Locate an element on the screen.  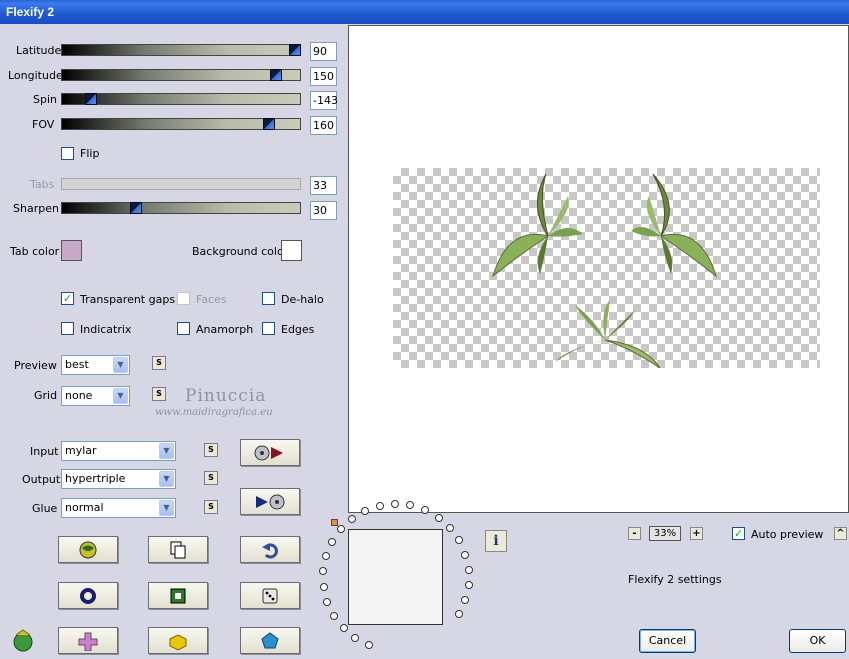
faces-label: Faces is located at coordinates (211, 299).